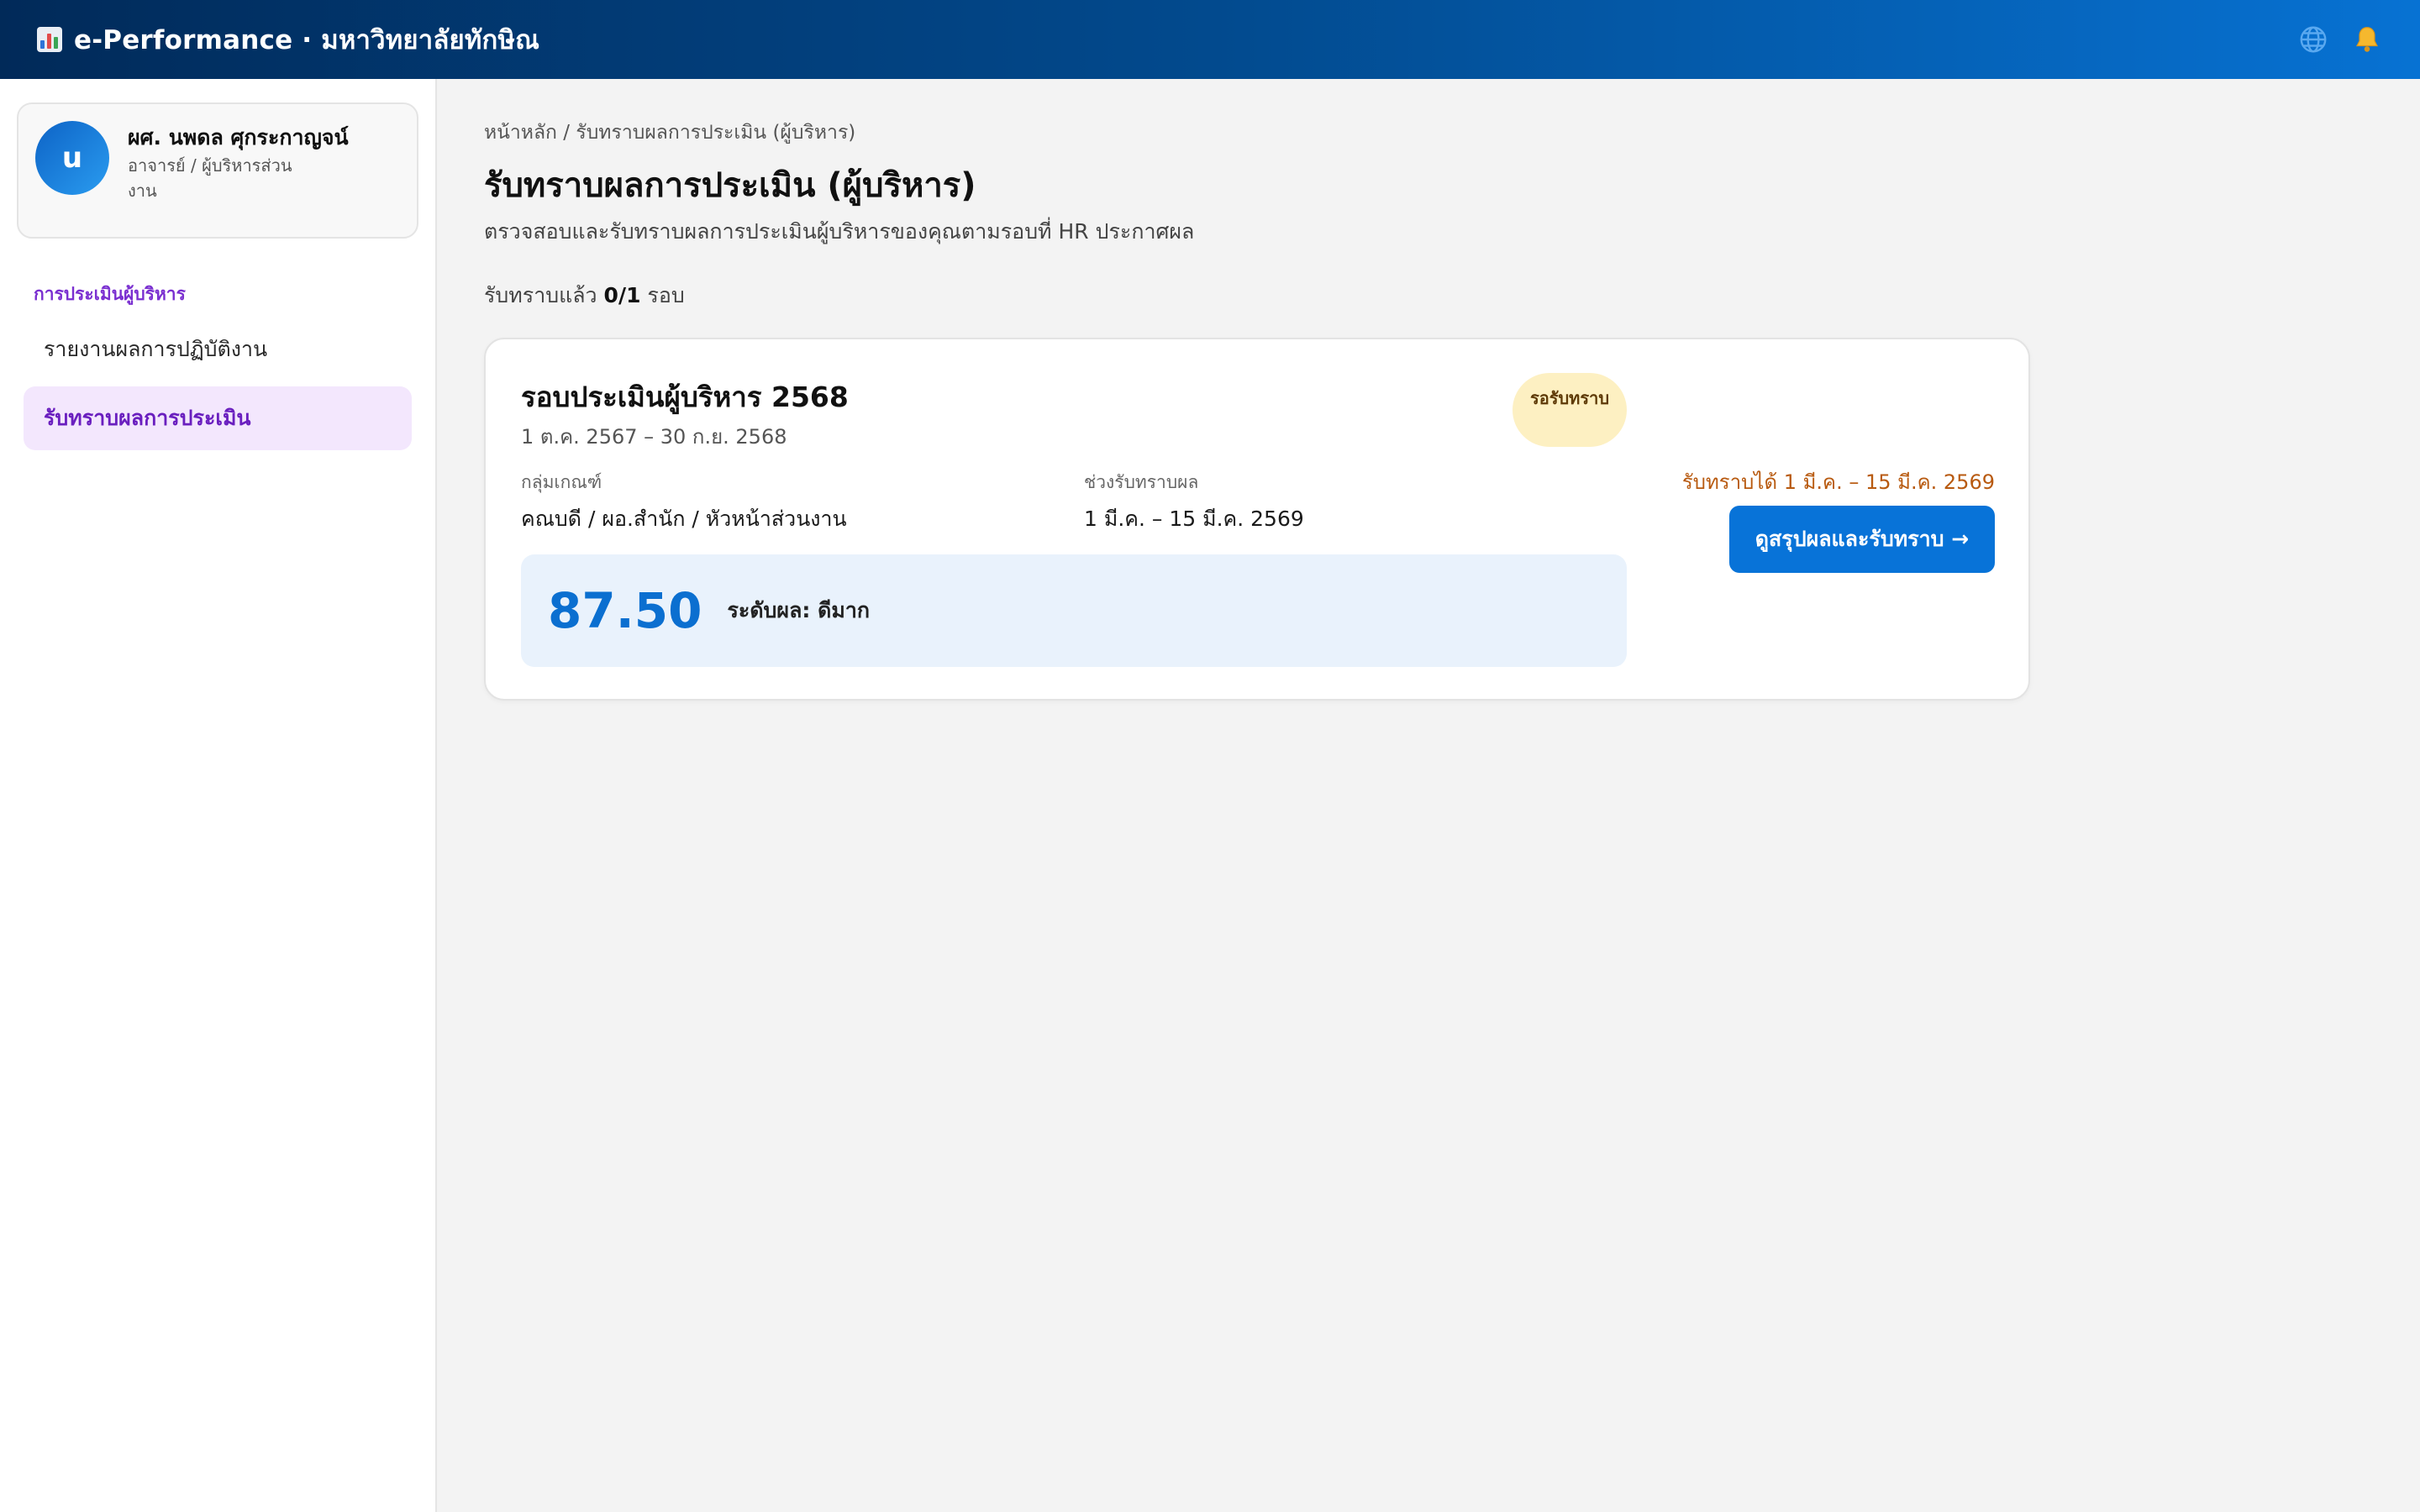  Describe the element at coordinates (1141, 482) in the screenshot. I see `ack-period-label: ช่วงรับทราบผล` at that location.